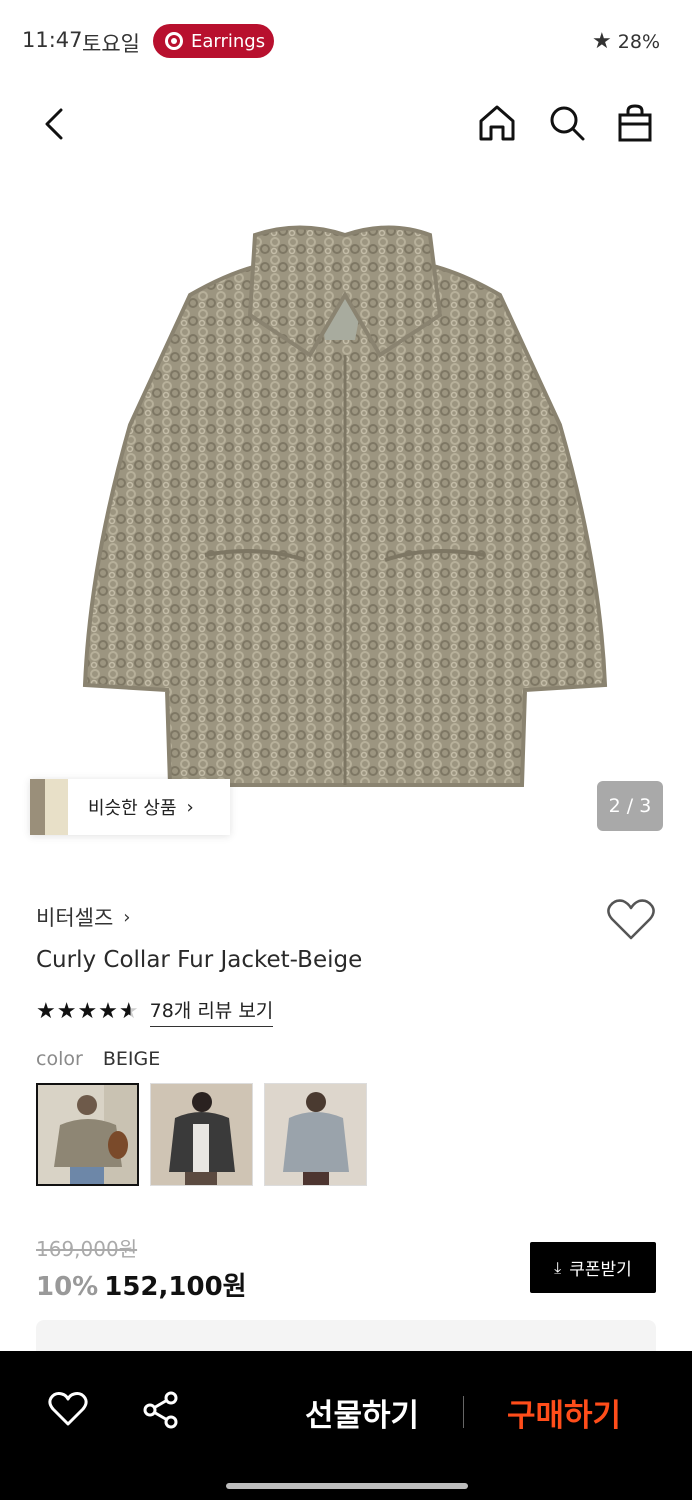  I want to click on charcoal-jacket-thumbnail, so click(201, 1134).